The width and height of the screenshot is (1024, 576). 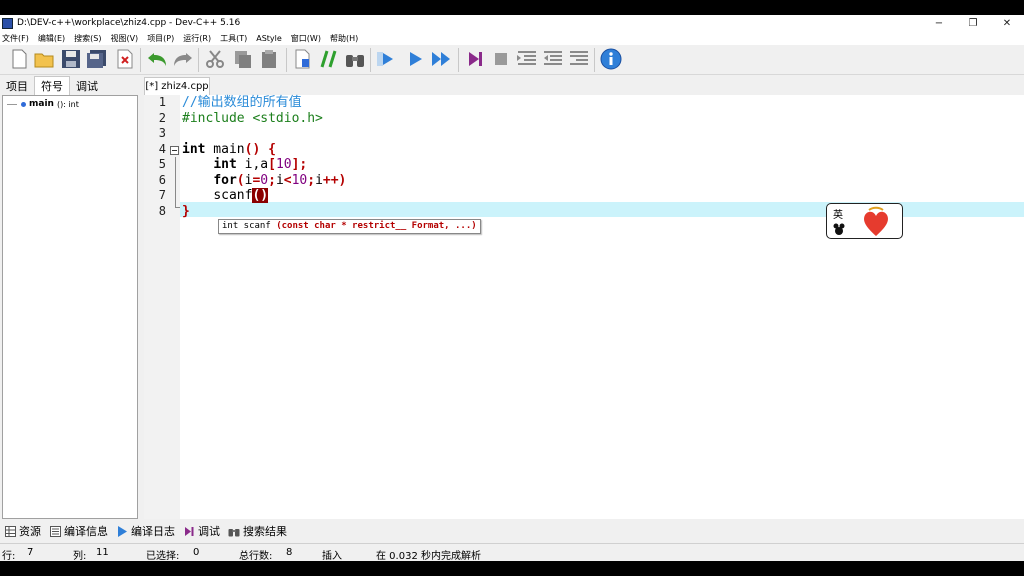 What do you see at coordinates (387, 59) in the screenshot?
I see `compile-icon` at bounding box center [387, 59].